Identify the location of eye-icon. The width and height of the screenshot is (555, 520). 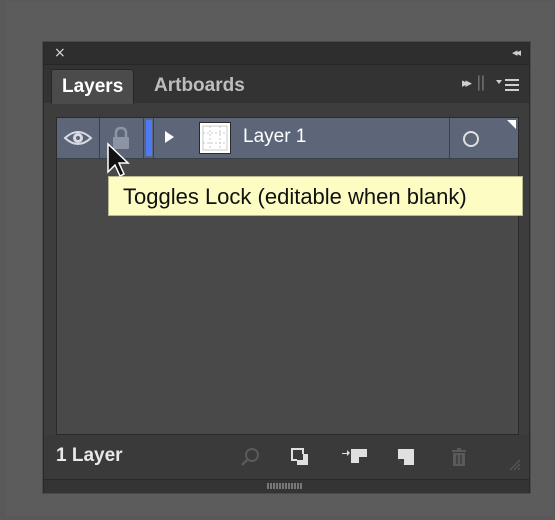
(78, 138).